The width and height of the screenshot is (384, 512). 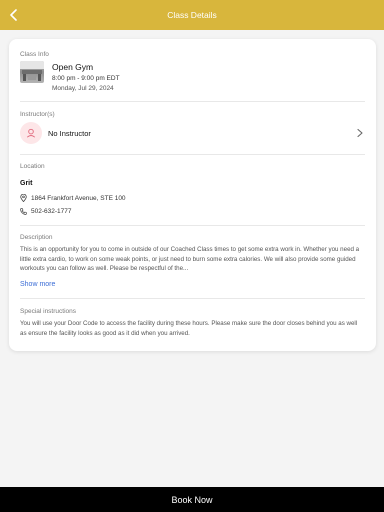 I want to click on instructor-avatar, so click(x=31, y=133).